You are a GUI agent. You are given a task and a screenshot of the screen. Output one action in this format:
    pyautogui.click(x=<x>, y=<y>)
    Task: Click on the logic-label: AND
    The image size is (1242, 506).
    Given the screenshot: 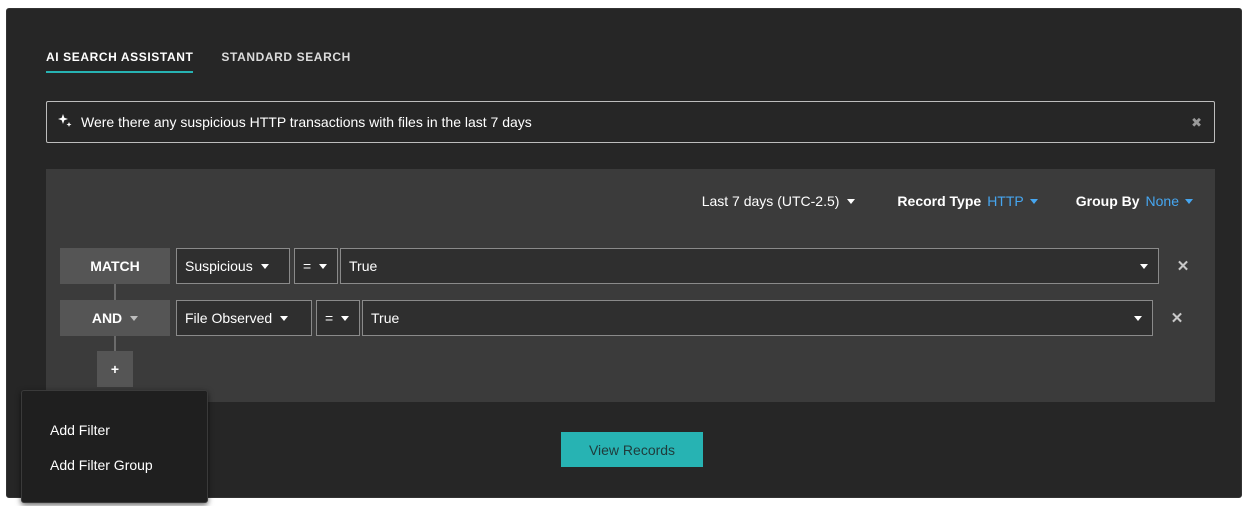 What is the action you would take?
    pyautogui.click(x=107, y=318)
    